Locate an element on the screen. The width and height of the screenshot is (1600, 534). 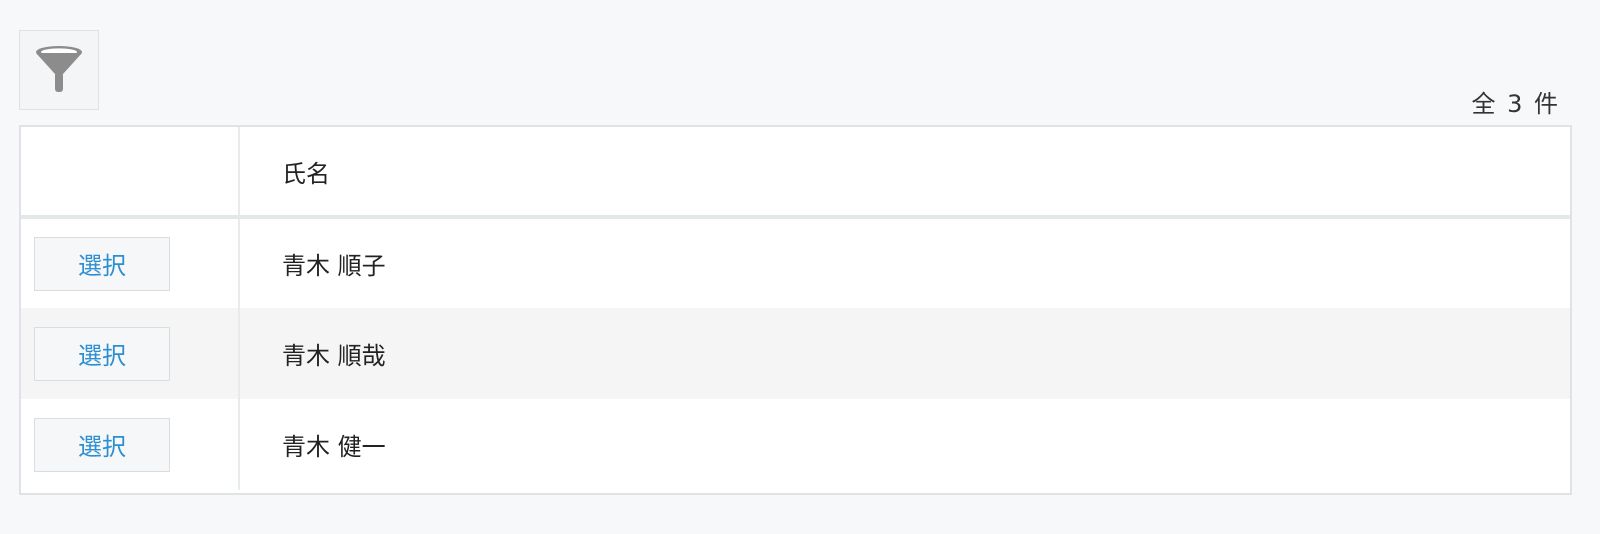
header-action-cell is located at coordinates (130, 173).